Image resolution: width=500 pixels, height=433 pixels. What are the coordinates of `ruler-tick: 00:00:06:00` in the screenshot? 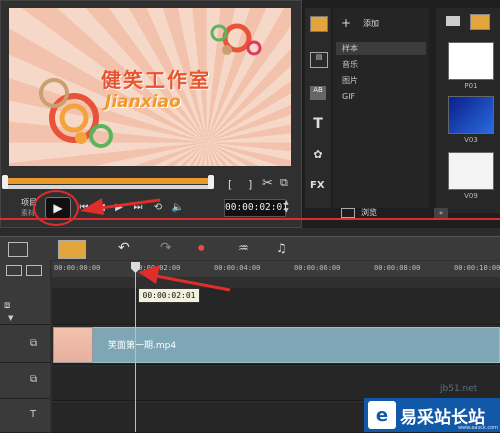 It's located at (317, 268).